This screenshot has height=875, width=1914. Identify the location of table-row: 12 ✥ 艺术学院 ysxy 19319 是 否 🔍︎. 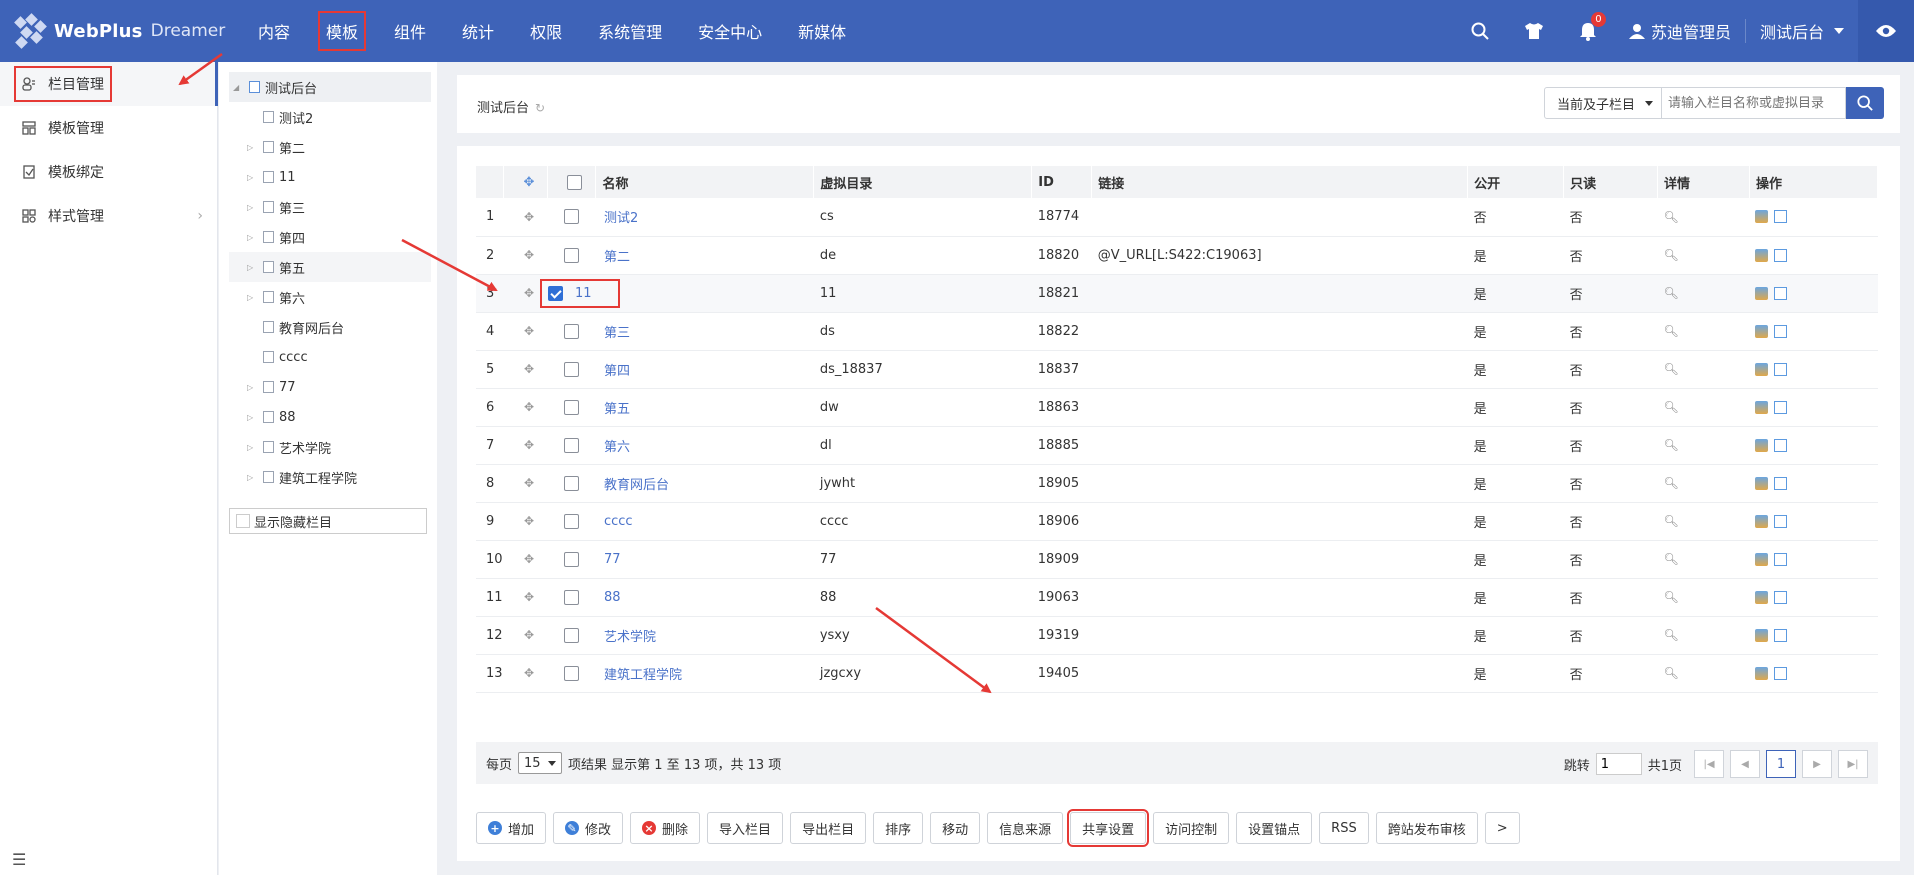
(1177, 635).